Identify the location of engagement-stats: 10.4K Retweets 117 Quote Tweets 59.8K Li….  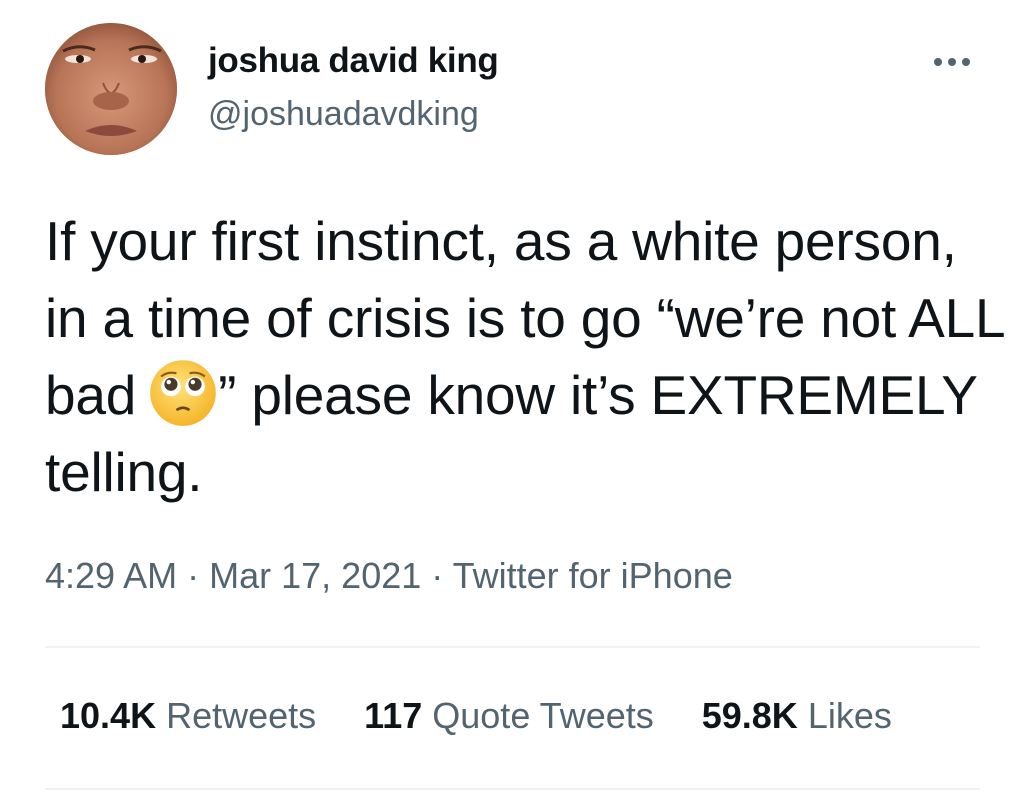
(476, 716).